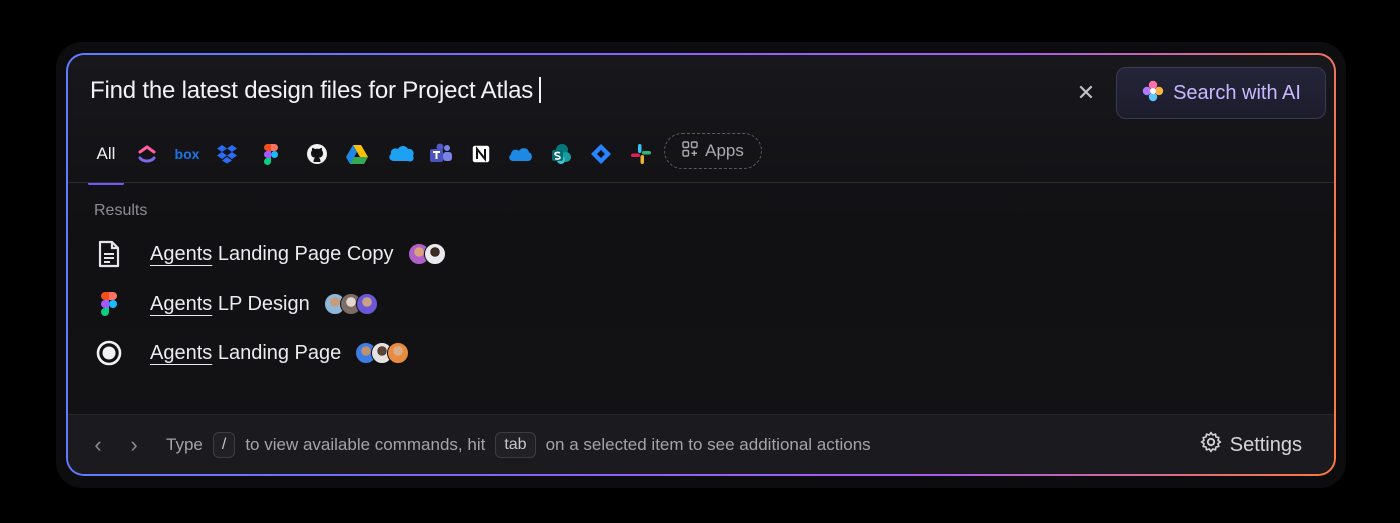 This screenshot has height=523, width=1400. Describe the element at coordinates (109, 254) in the screenshot. I see `document-icon` at that location.